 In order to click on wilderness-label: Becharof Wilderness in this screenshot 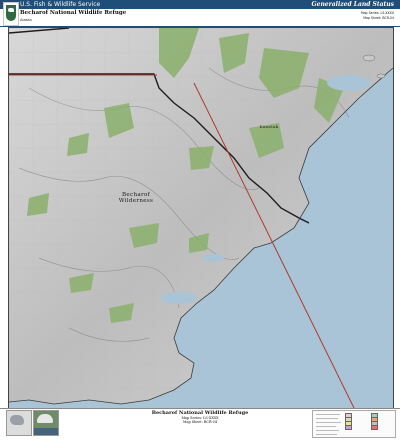, I will do `click(136, 198)`.